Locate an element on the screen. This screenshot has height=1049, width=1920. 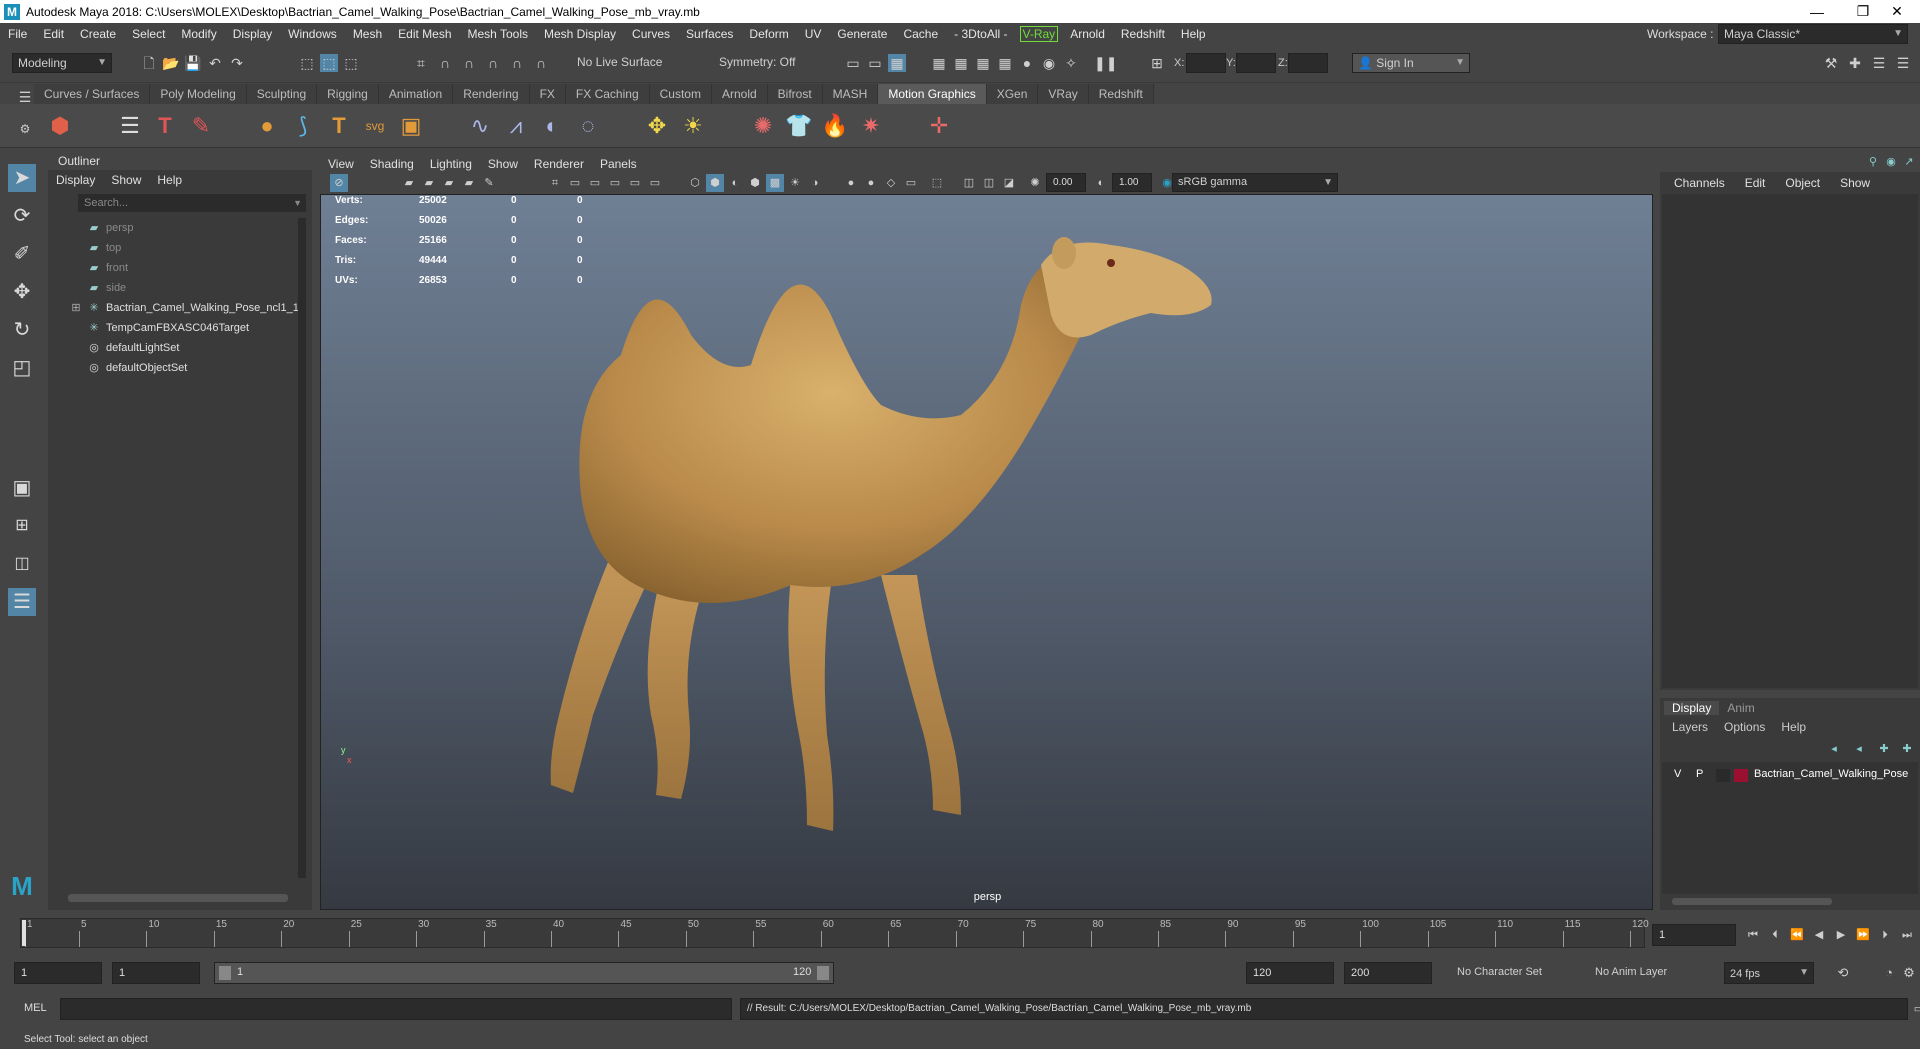
channel-box-toggle-icon: ⚲ is located at coordinates (1873, 162).